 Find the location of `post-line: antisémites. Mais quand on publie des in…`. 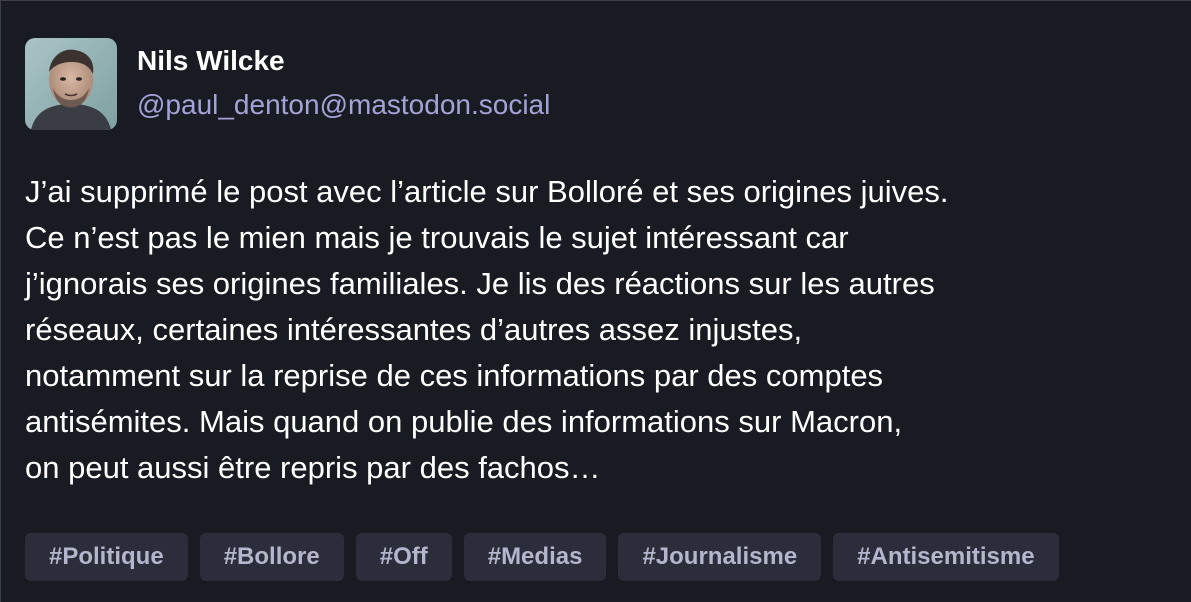

post-line: antisémites. Mais quand on publie des in… is located at coordinates (464, 421).